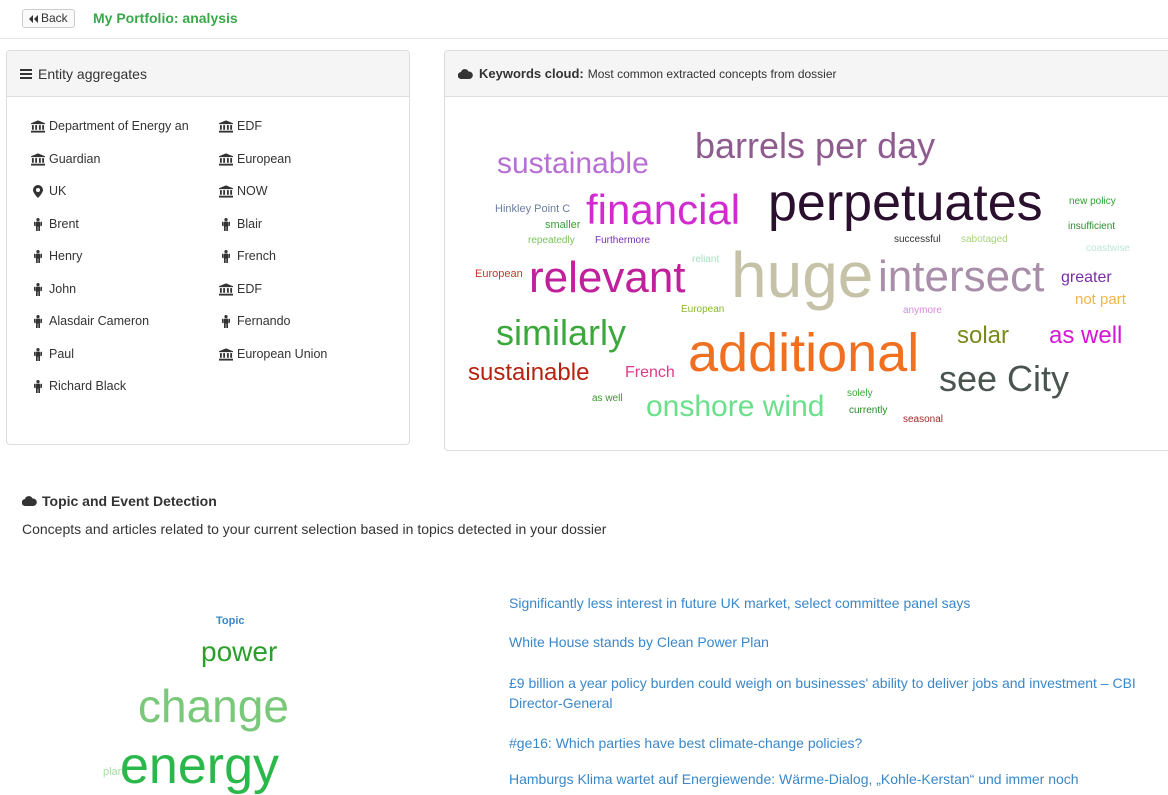  Describe the element at coordinates (532, 209) in the screenshot. I see `keyword: Hinkley Point C` at that location.